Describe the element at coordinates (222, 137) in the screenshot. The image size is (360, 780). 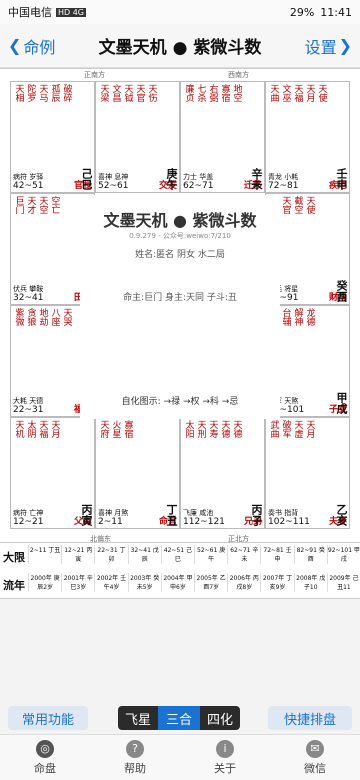
I see `palace-cell: 廉贞七杀右弼寡宿地空力士 华盖 62~71 迁移 辛未` at that location.